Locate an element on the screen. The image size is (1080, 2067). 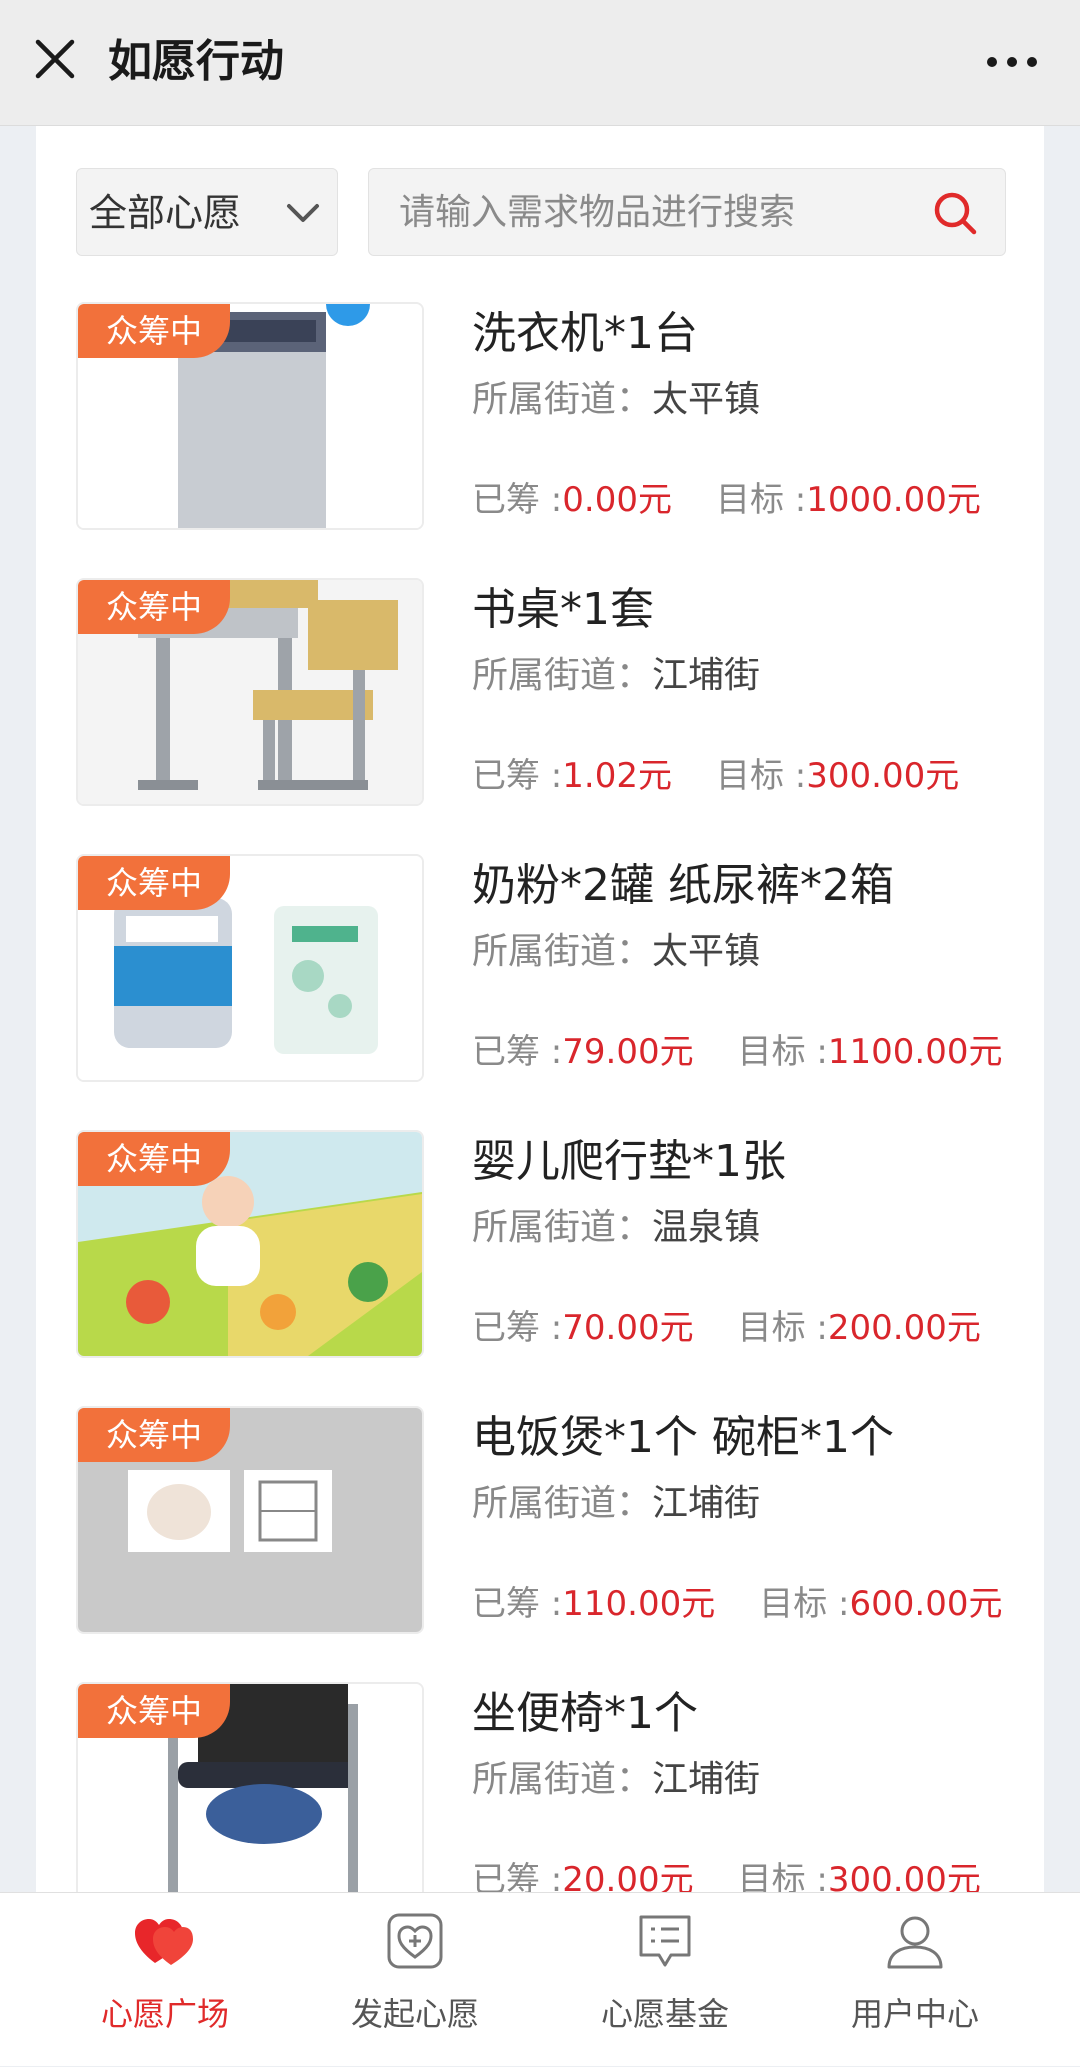
money-row: 已筹 :0.00元 目标 :1000.00元 is located at coordinates (726, 500).